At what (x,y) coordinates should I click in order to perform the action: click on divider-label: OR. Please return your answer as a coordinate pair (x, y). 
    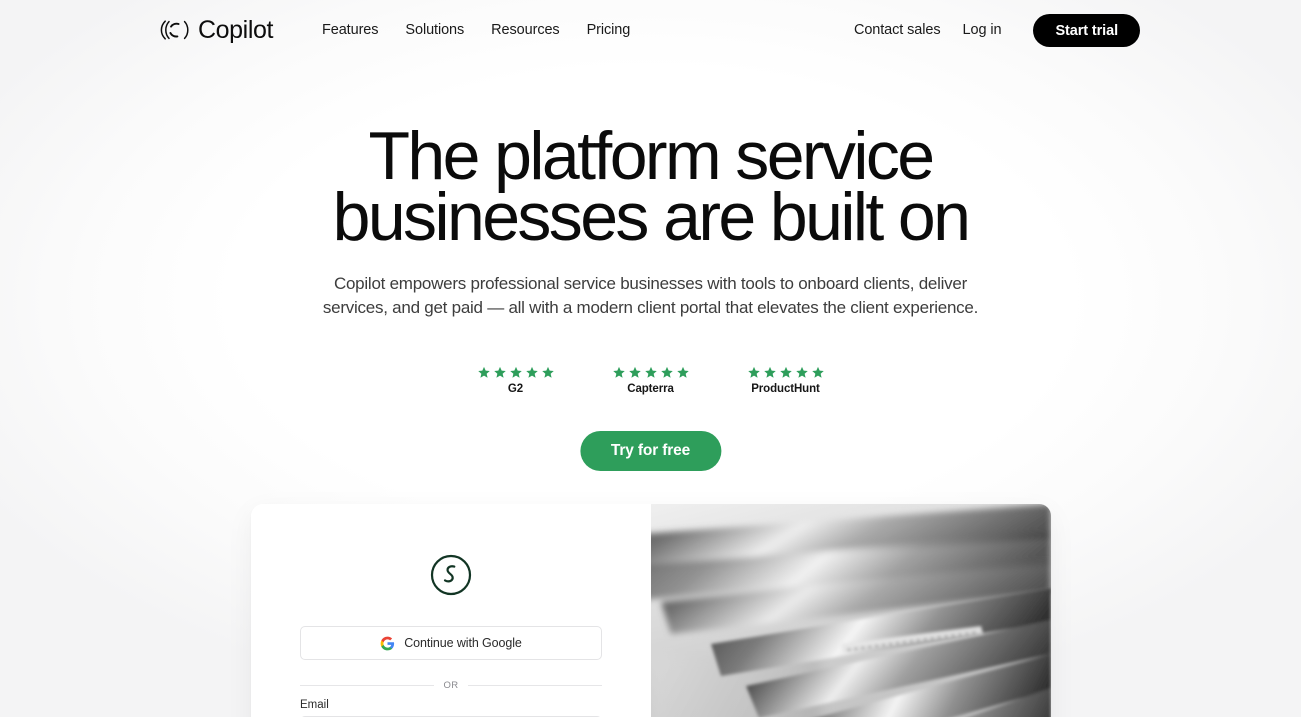
    Looking at the image, I should click on (451, 685).